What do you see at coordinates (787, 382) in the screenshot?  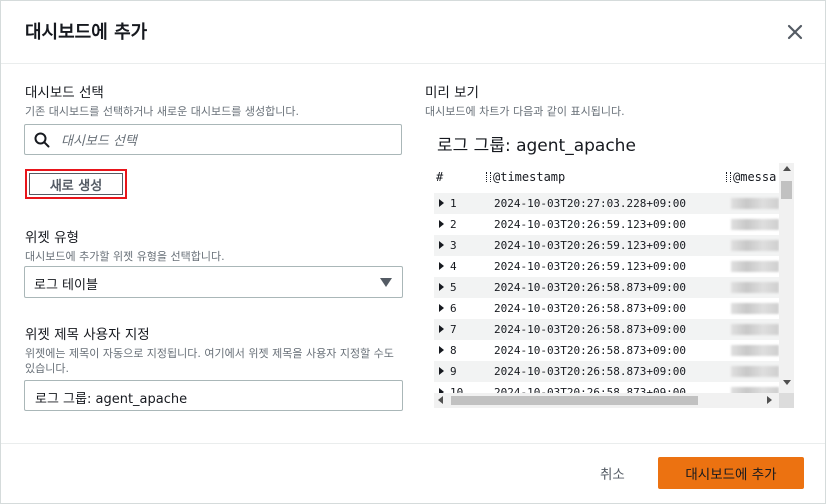 I see `scroll-down-icon` at bounding box center [787, 382].